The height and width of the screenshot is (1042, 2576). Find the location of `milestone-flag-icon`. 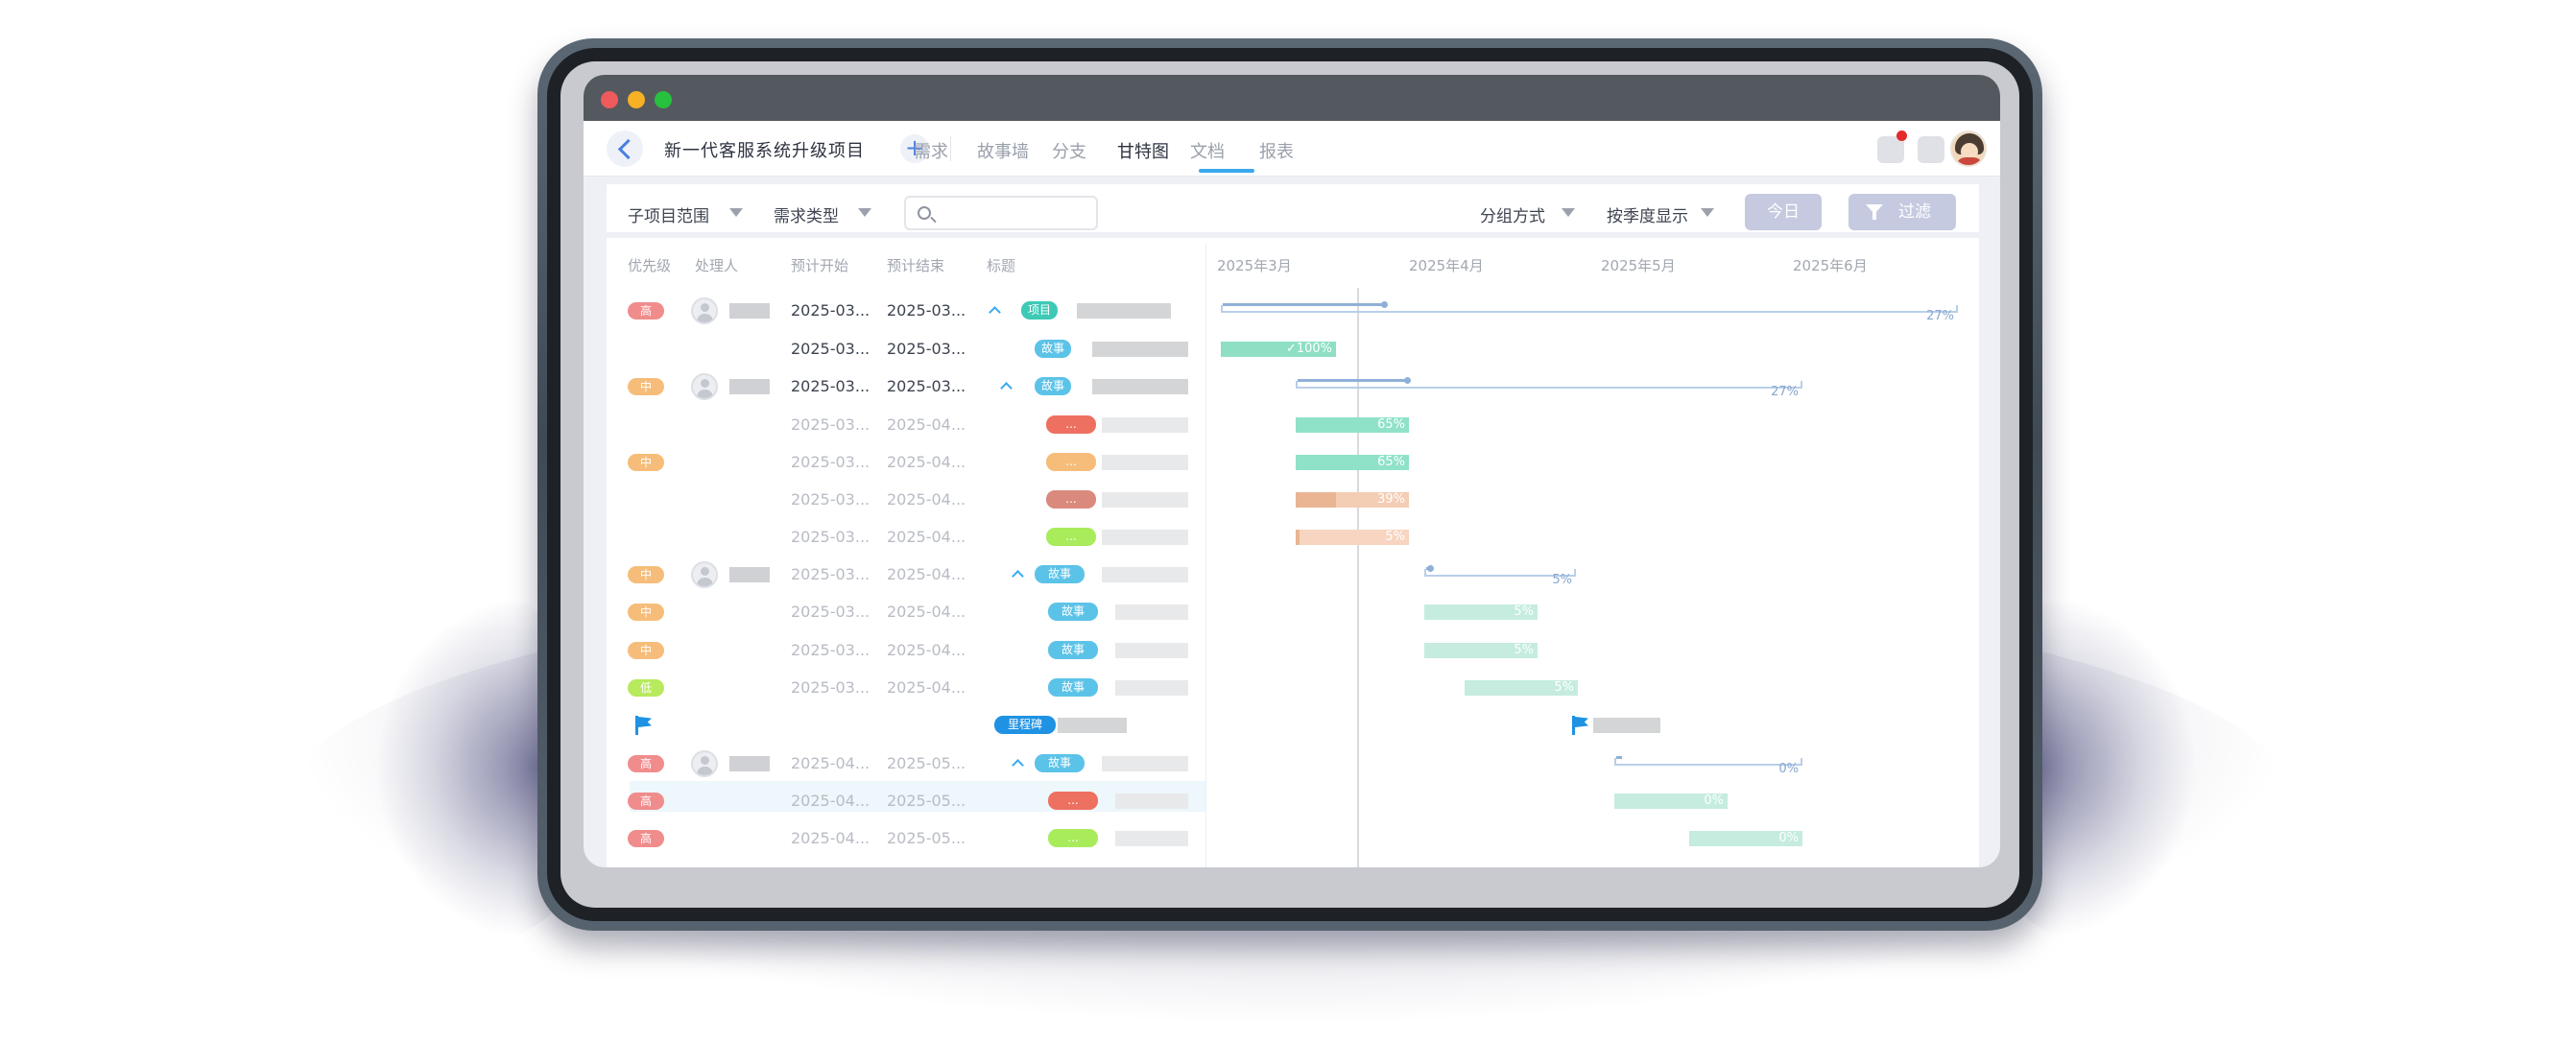

milestone-flag-icon is located at coordinates (1580, 725).